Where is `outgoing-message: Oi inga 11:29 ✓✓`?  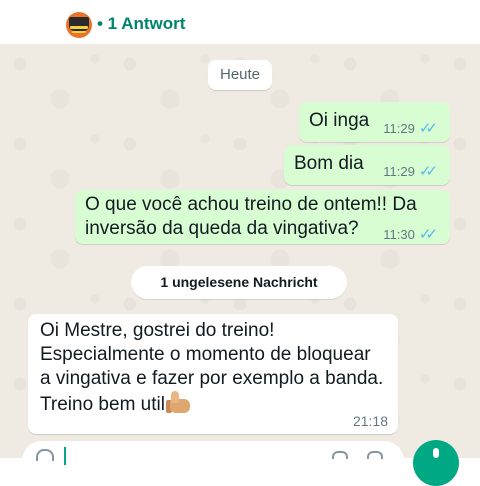 outgoing-message: Oi inga 11:29 ✓✓ is located at coordinates (374, 122).